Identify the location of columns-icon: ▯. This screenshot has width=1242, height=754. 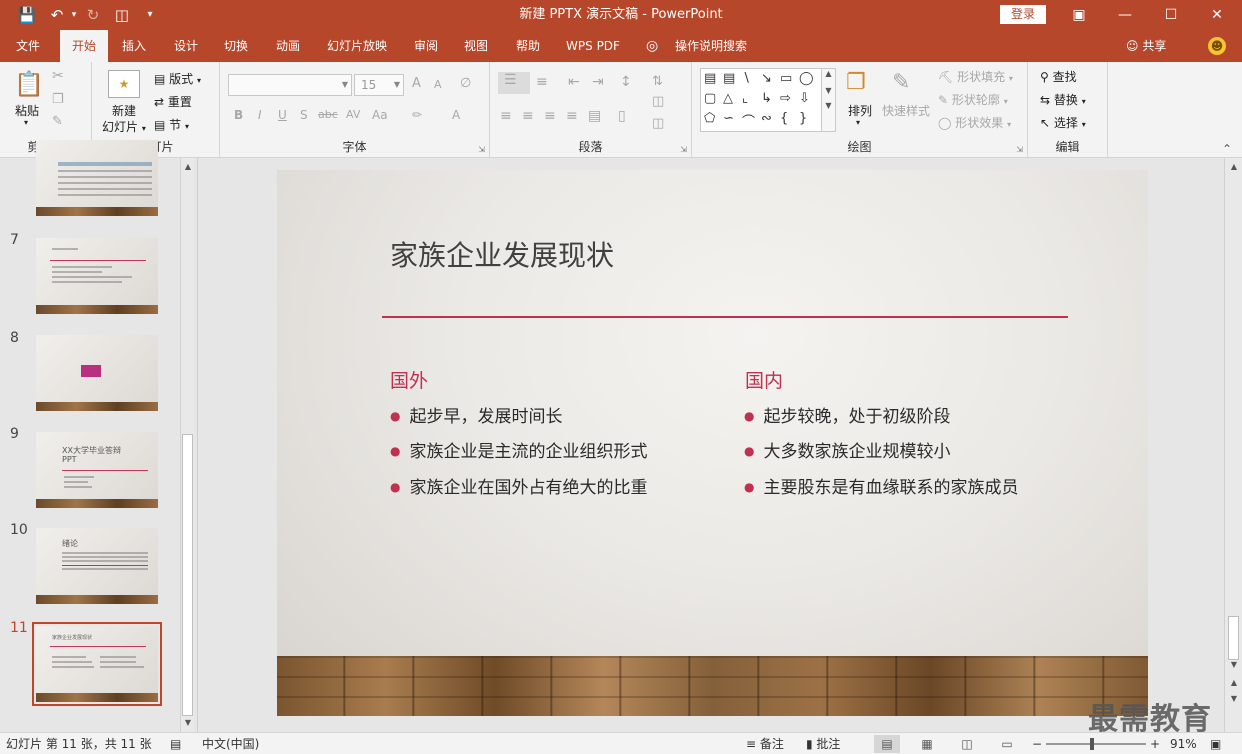
(622, 116).